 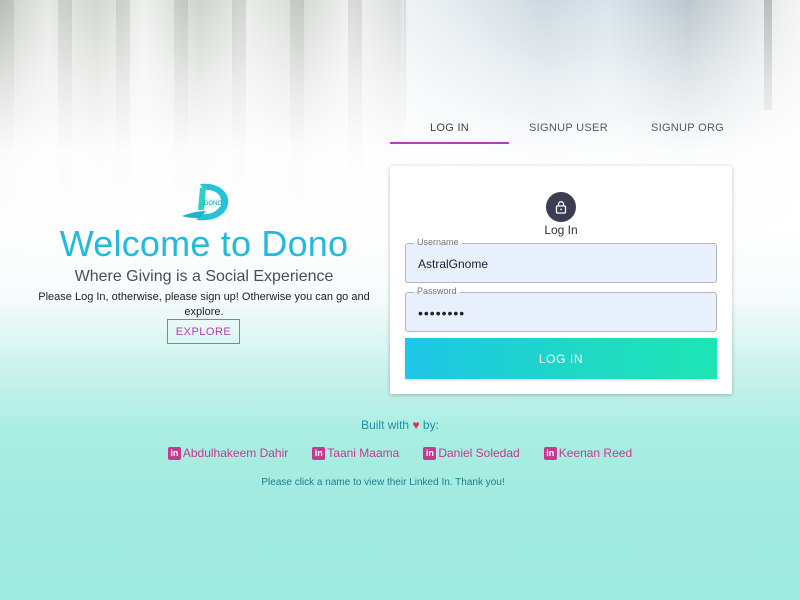 I want to click on credit-link-keenan: in Keenan Reed, so click(x=588, y=453).